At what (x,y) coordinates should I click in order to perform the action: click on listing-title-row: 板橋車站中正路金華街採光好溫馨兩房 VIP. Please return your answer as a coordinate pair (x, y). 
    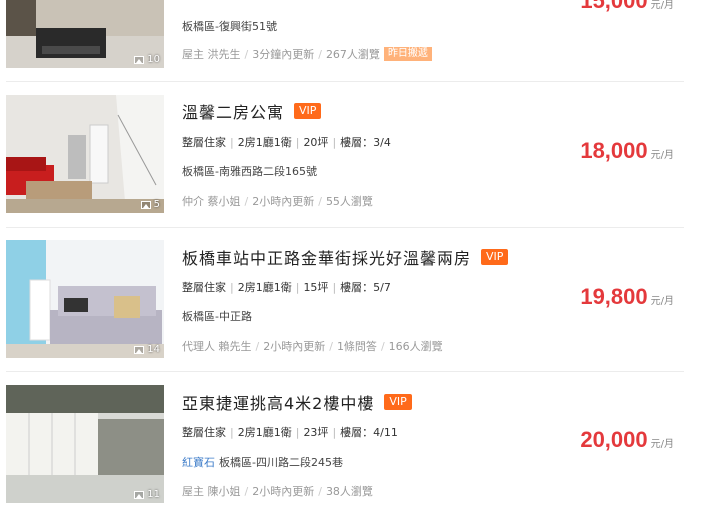
    Looking at the image, I should click on (345, 257).